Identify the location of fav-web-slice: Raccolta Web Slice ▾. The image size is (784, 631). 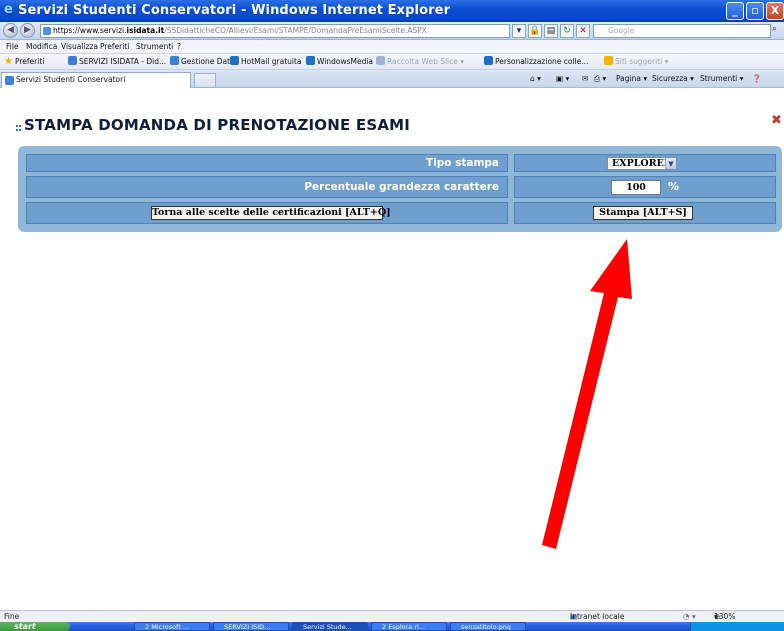
(420, 62).